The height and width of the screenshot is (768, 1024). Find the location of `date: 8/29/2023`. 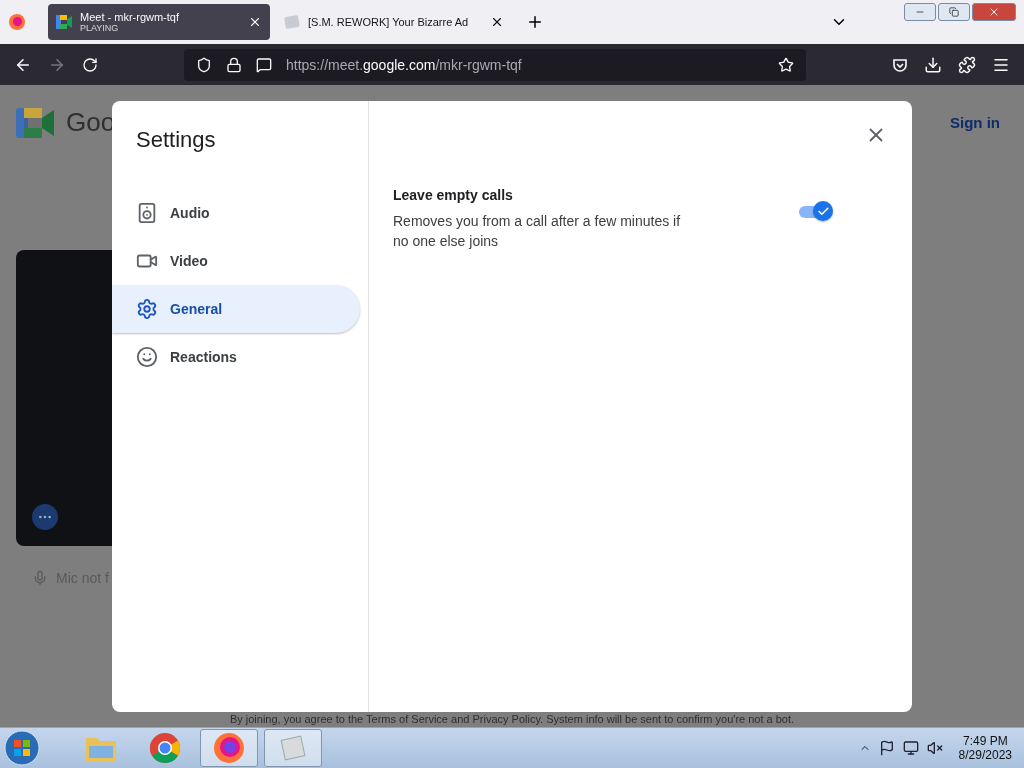

date: 8/29/2023 is located at coordinates (985, 755).